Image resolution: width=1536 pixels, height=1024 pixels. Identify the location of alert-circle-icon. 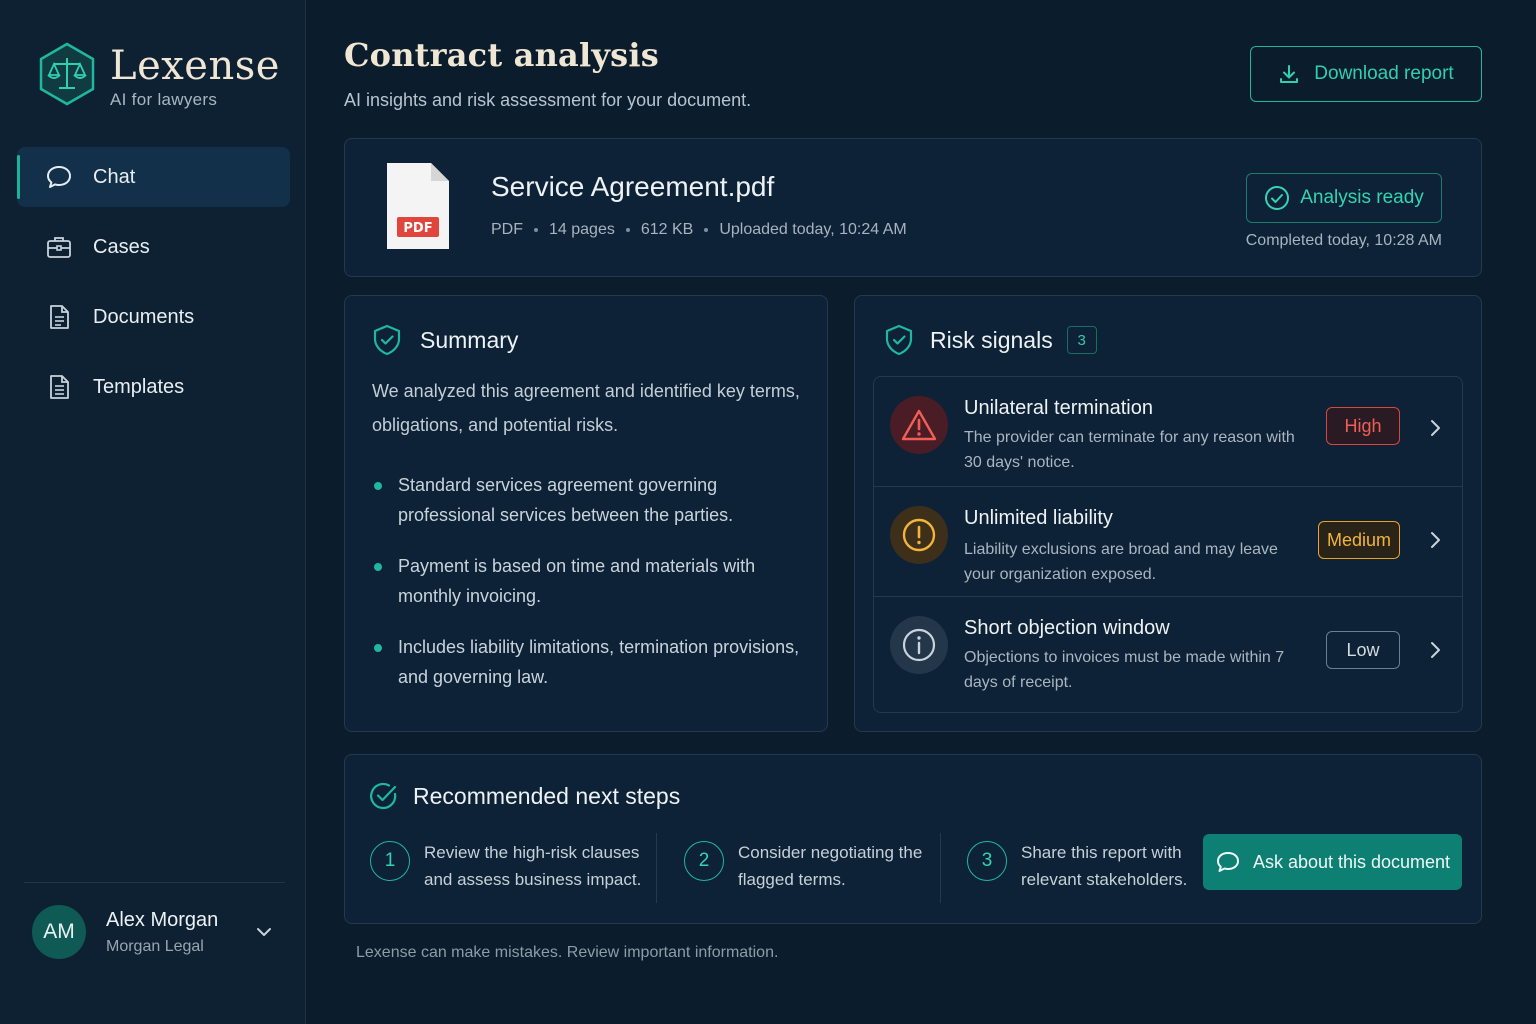
(919, 535).